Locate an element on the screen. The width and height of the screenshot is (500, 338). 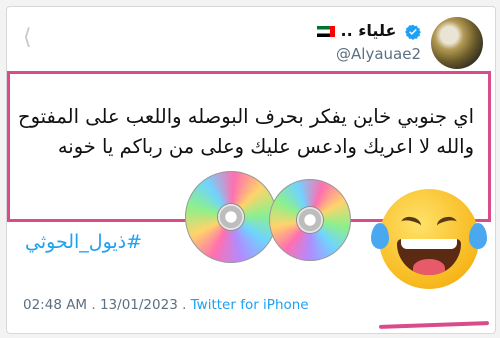
disc-icon is located at coordinates (310, 220).